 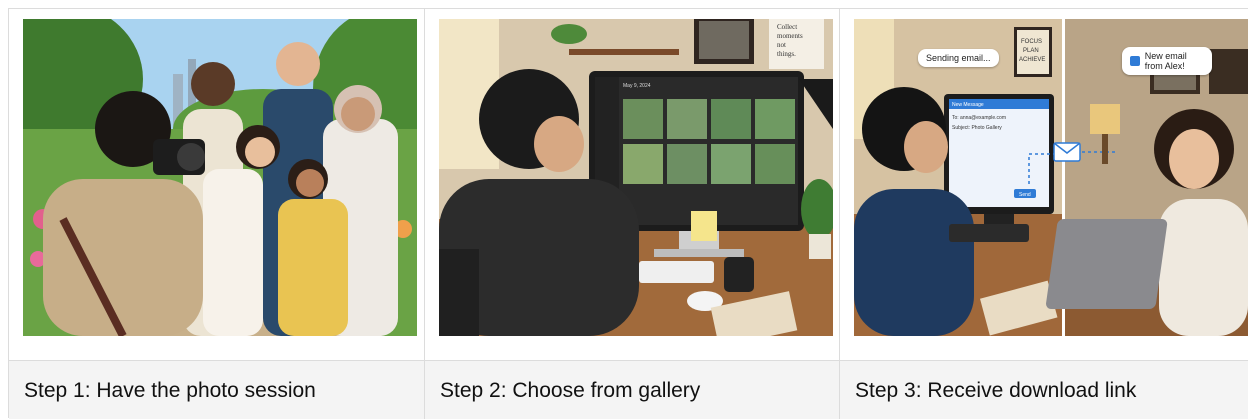 I want to click on new-email-bubble: New email from Alex!, so click(x=1167, y=61).